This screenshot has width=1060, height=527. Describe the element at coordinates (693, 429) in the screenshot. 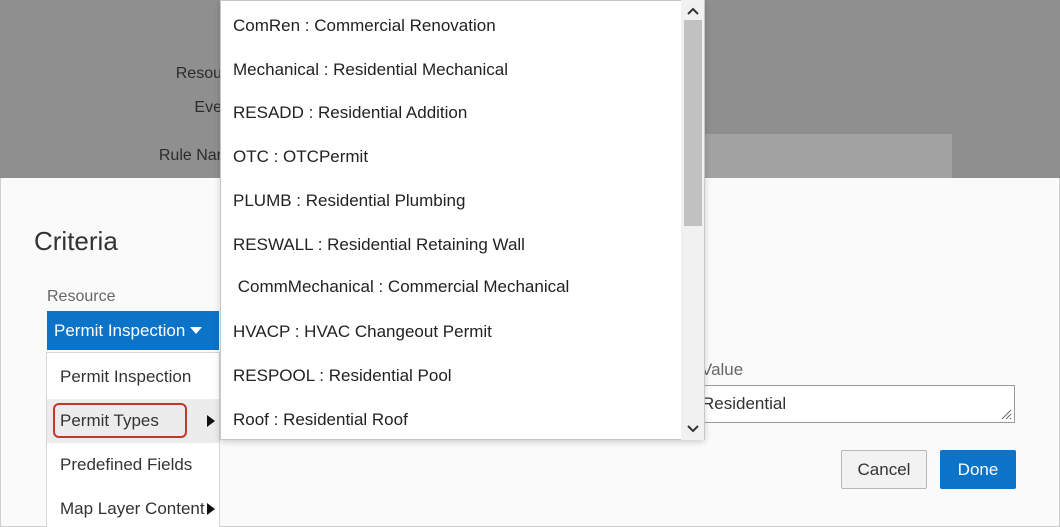

I see `chevron-down-icon` at that location.